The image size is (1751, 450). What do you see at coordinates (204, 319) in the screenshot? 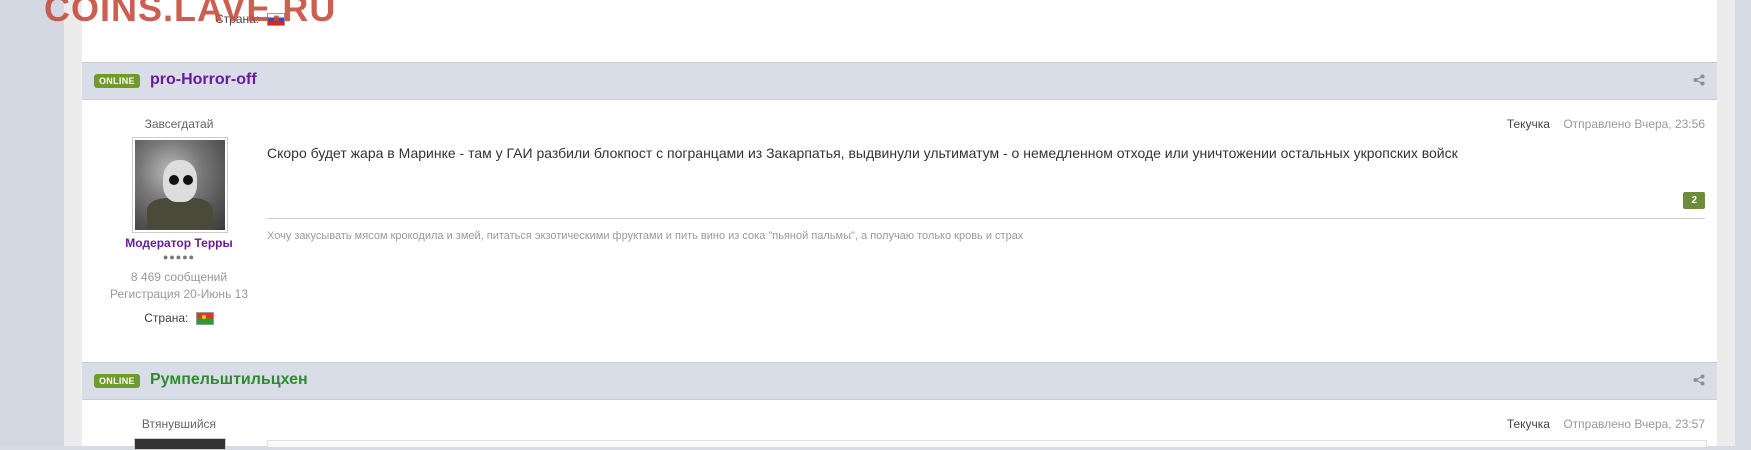
I see `burkina-faso-flag-icon` at bounding box center [204, 319].